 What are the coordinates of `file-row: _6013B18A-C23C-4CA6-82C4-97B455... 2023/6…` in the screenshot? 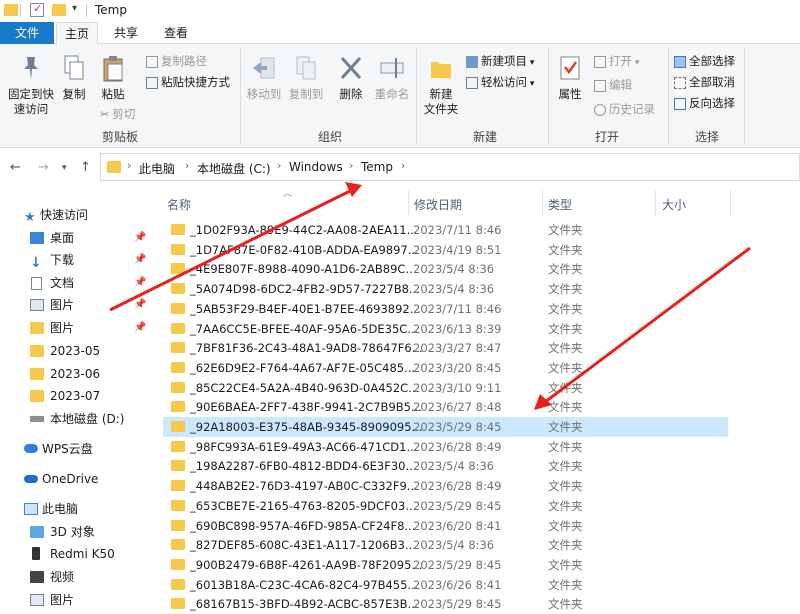 It's located at (445, 585).